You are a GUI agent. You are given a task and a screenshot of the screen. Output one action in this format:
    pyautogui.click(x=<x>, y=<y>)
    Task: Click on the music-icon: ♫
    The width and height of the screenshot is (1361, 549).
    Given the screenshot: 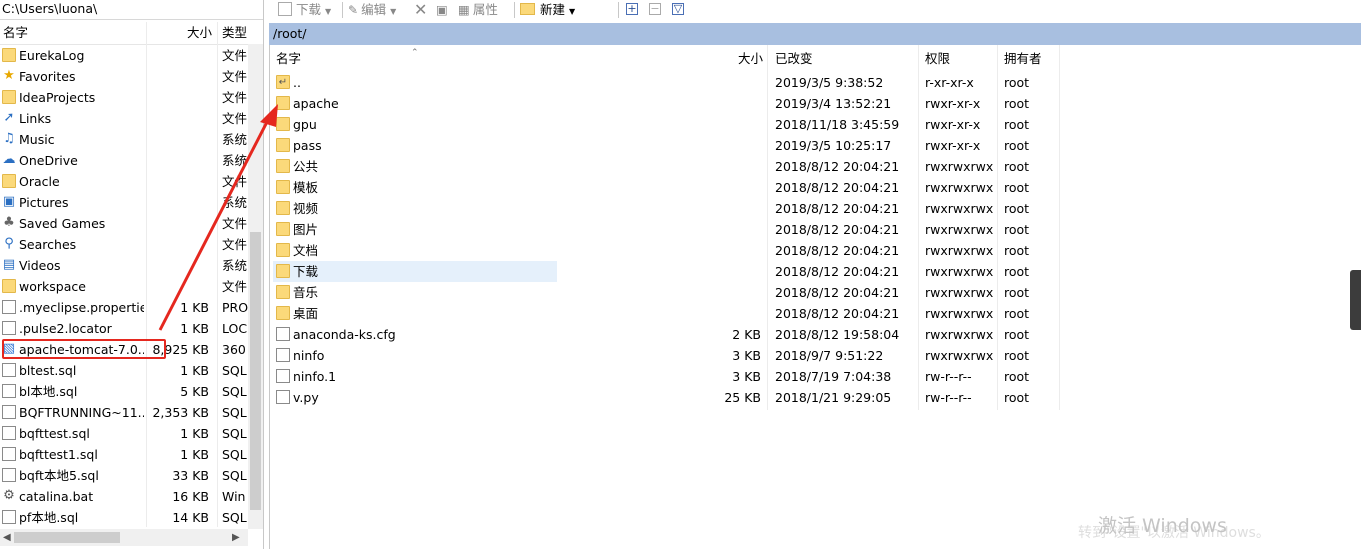 What is the action you would take?
    pyautogui.click(x=9, y=138)
    